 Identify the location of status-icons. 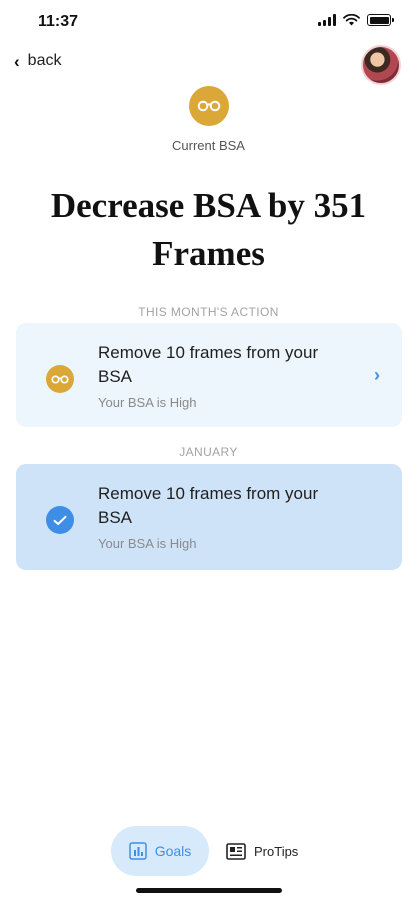
(356, 20).